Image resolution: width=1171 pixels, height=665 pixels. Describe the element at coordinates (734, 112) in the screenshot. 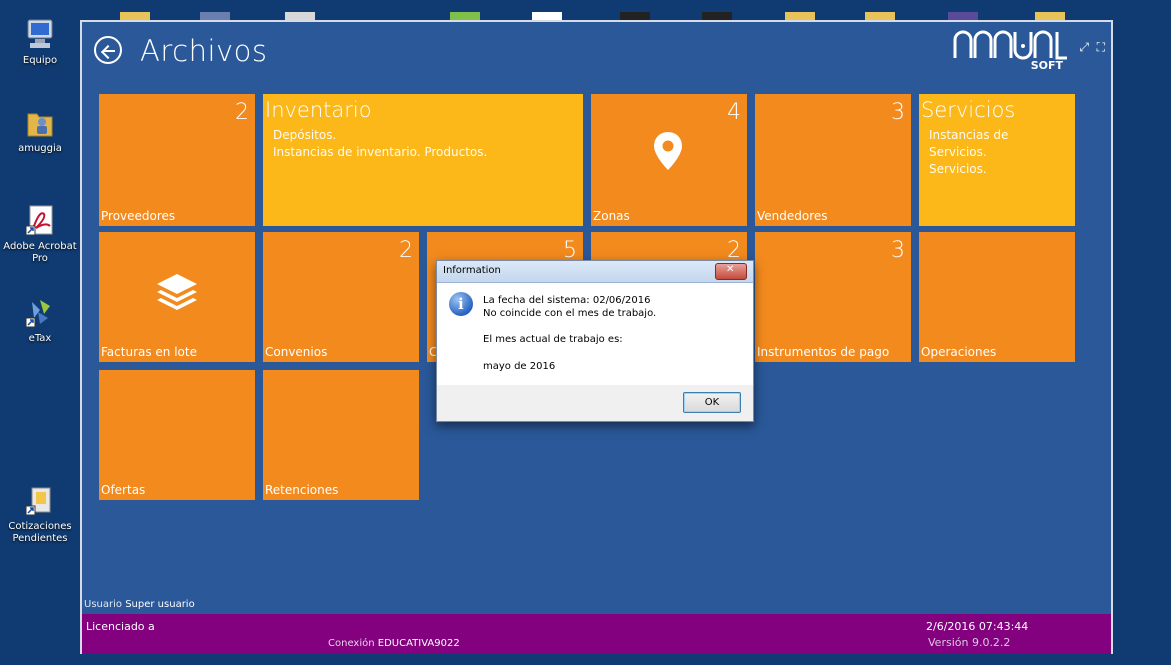

I see `tile-count: 4` at that location.